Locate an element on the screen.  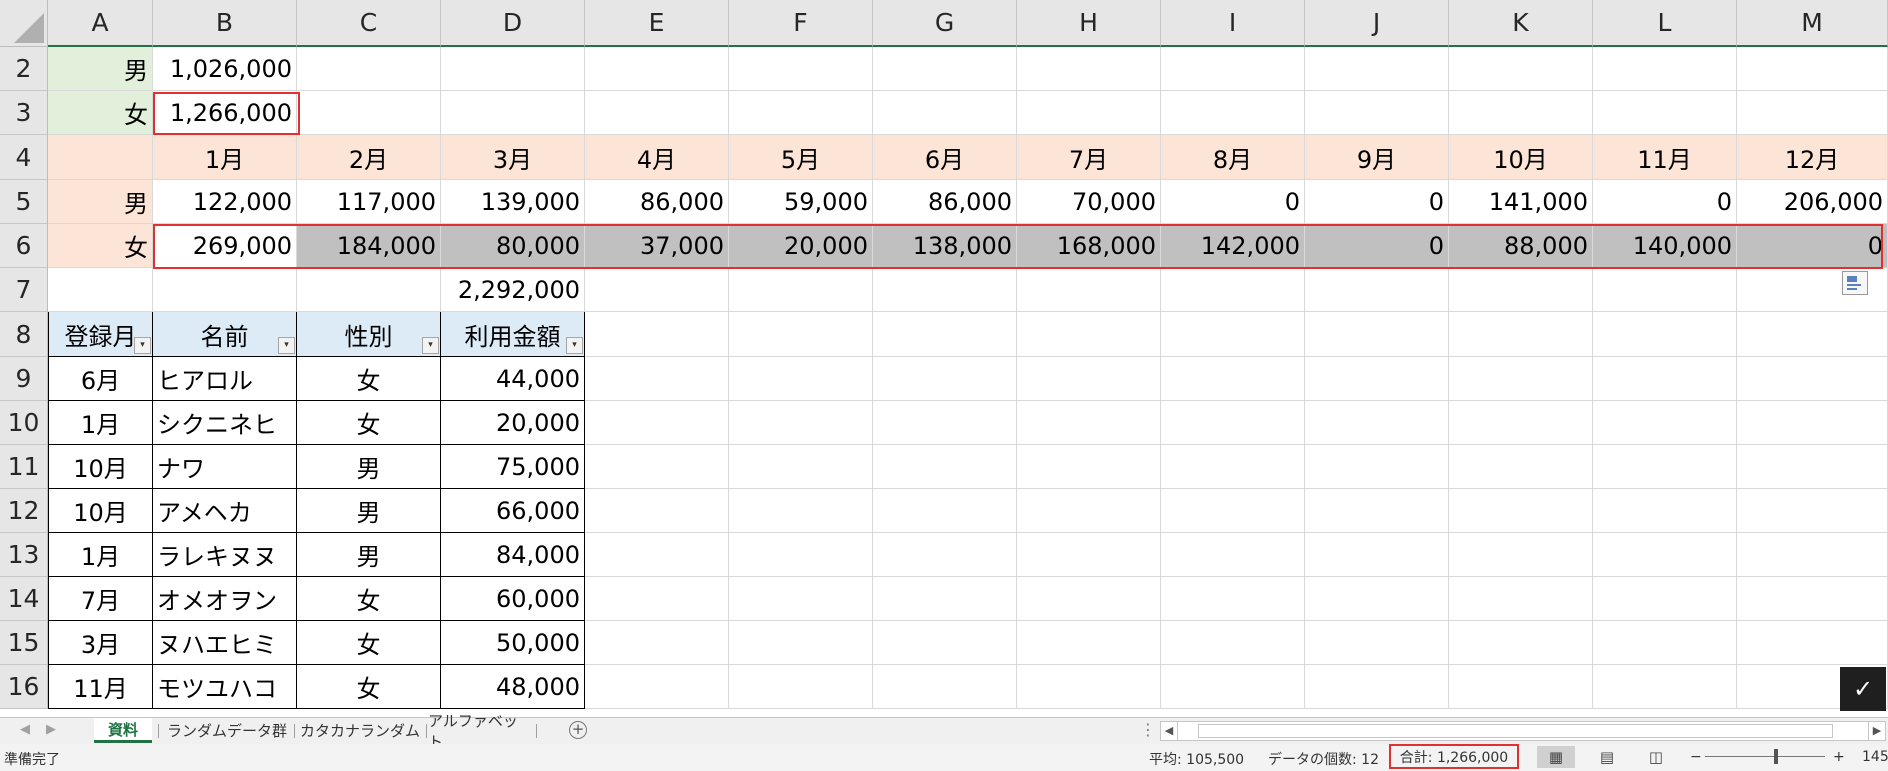
quick-analysis-icon is located at coordinates (1855, 283).